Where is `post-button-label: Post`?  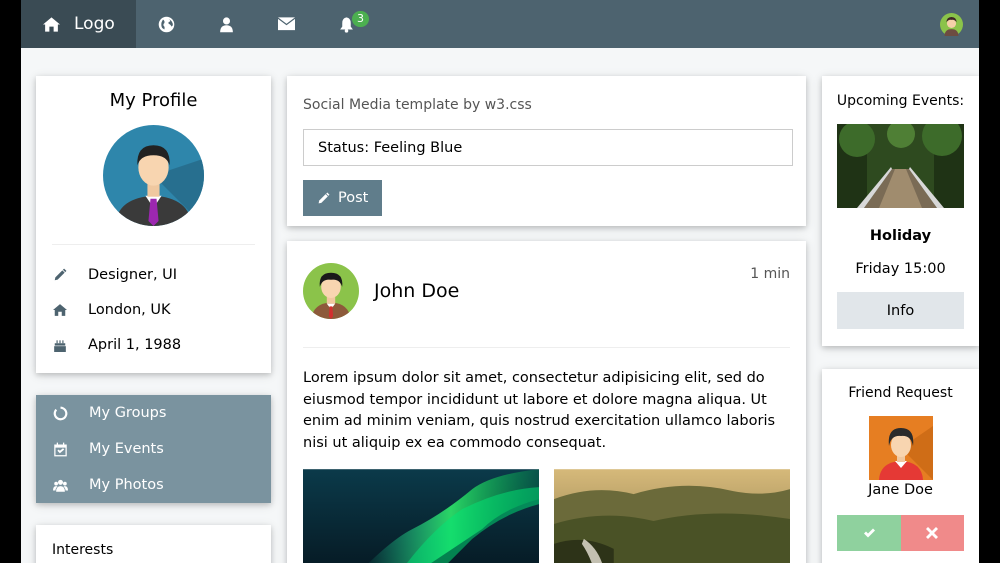
post-button-label: Post is located at coordinates (353, 198).